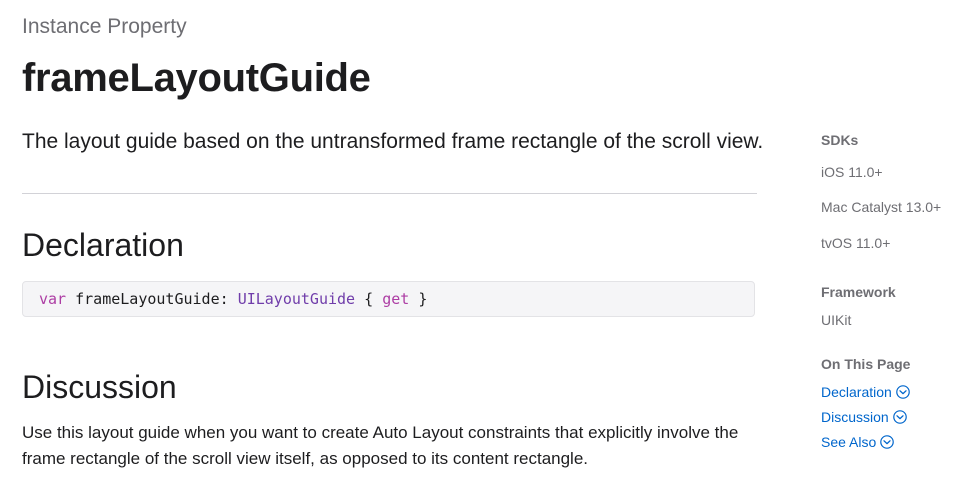 This screenshot has height=498, width=976. Describe the element at coordinates (840, 140) in the screenshot. I see `sdks-heading: SDKs` at that location.